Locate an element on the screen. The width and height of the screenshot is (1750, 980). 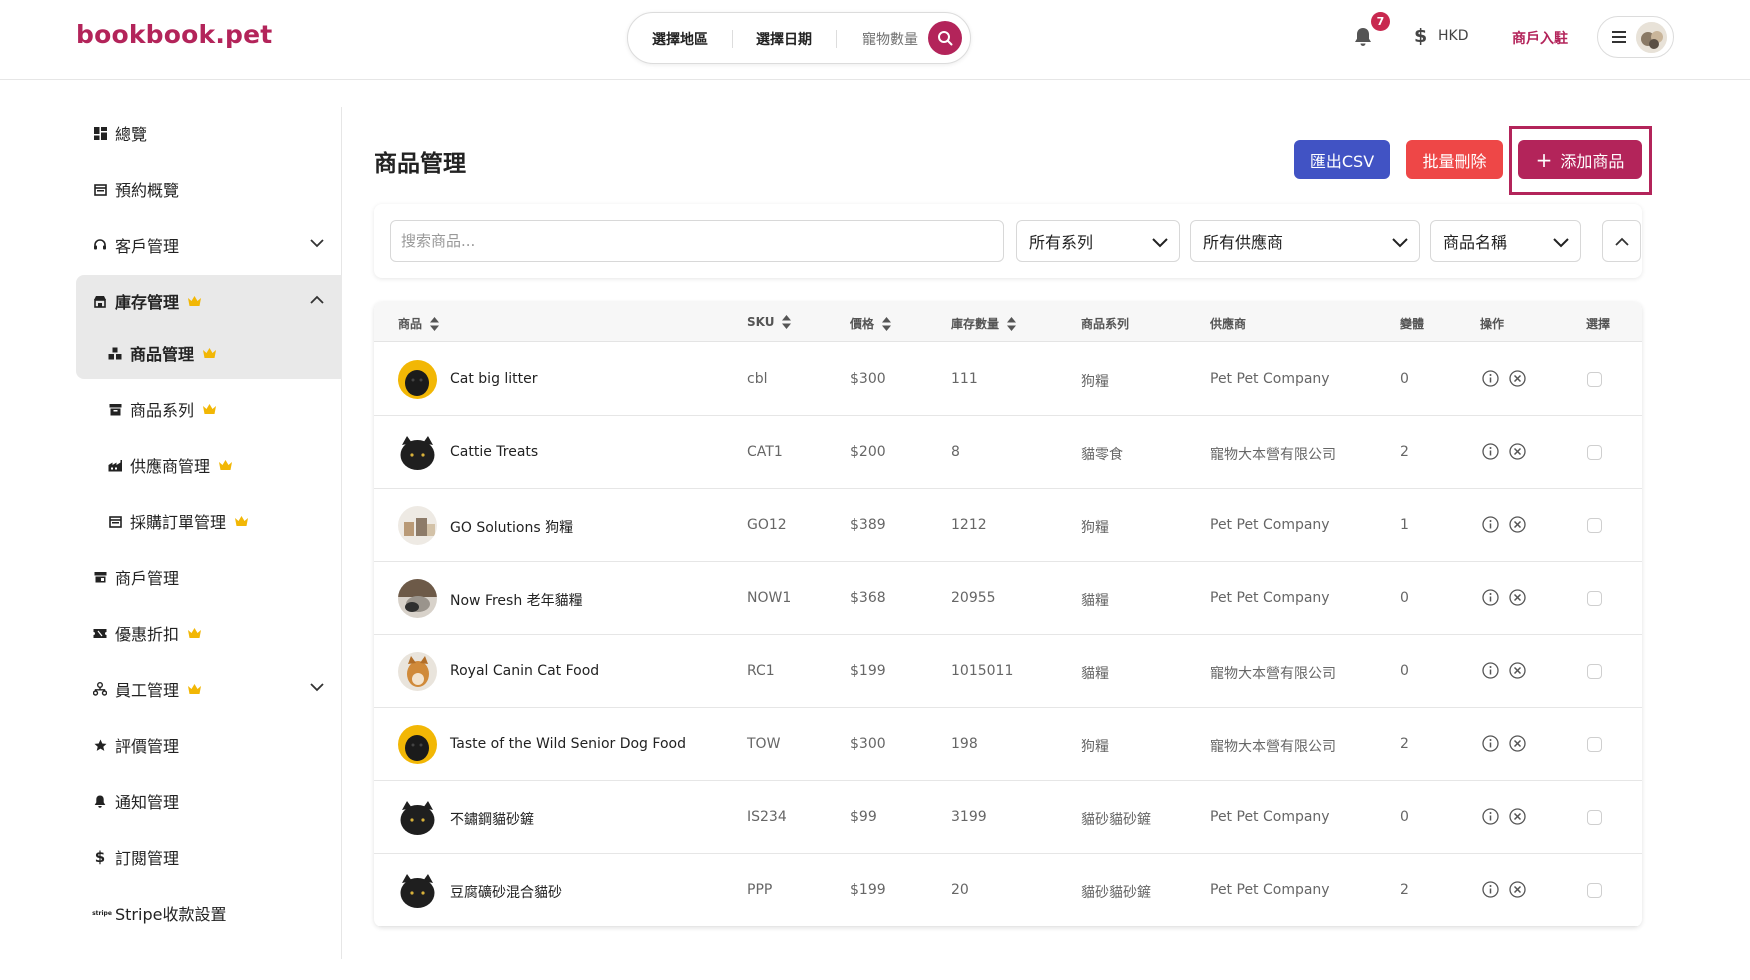
sort-select: 商品名稱 is located at coordinates (1505, 241).